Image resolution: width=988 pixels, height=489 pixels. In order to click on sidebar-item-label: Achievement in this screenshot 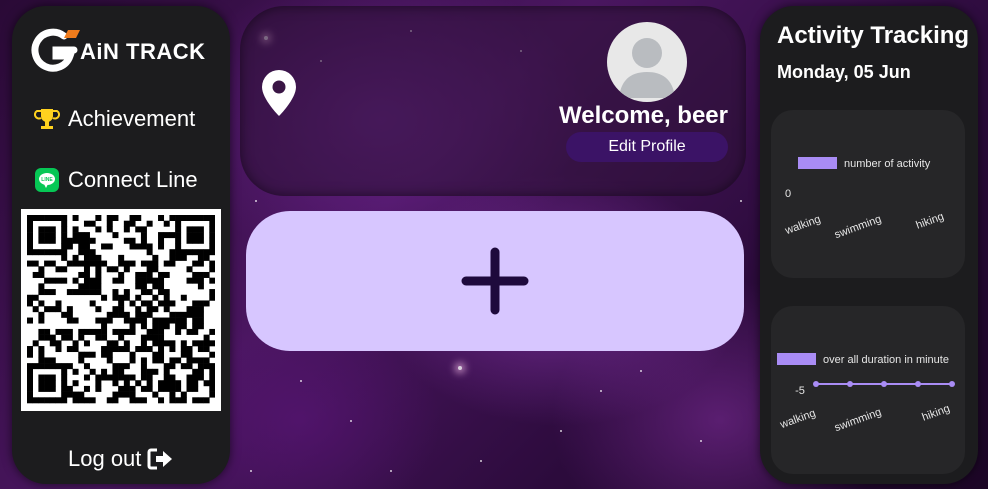, I will do `click(132, 118)`.